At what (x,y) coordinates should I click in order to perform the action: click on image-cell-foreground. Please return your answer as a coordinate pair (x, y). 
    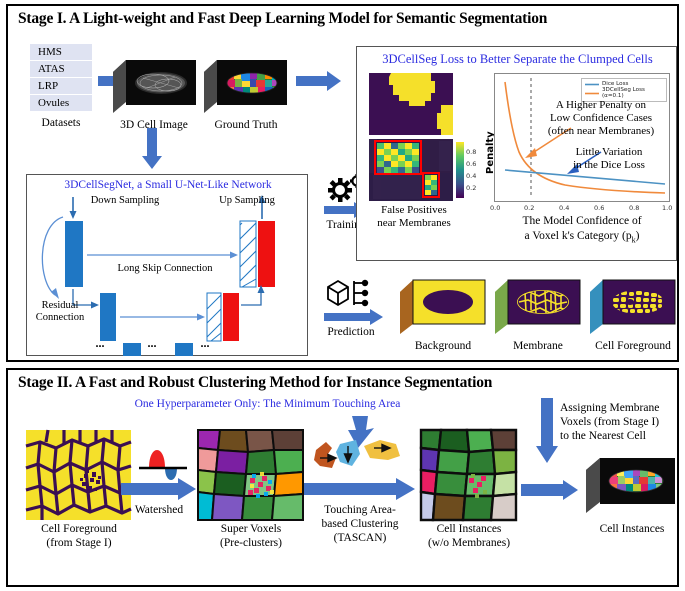
    Looking at the image, I should click on (78, 474).